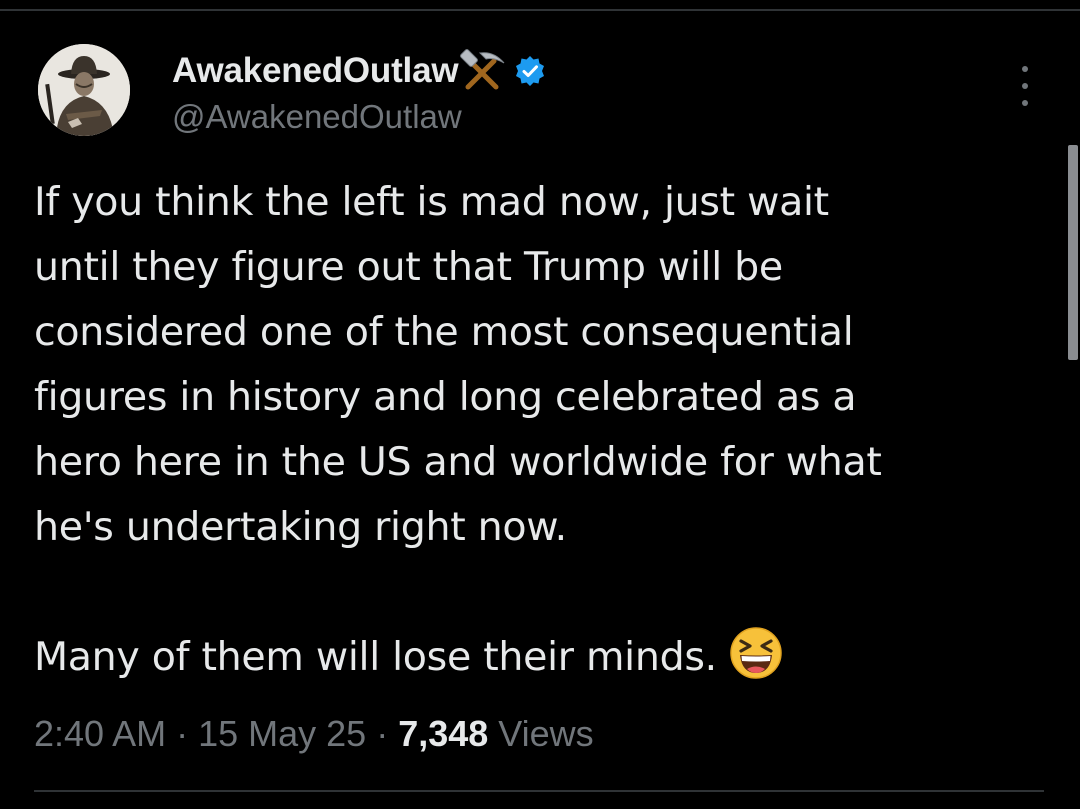 This screenshot has width=1080, height=809. I want to click on avatar-image, so click(84, 90).